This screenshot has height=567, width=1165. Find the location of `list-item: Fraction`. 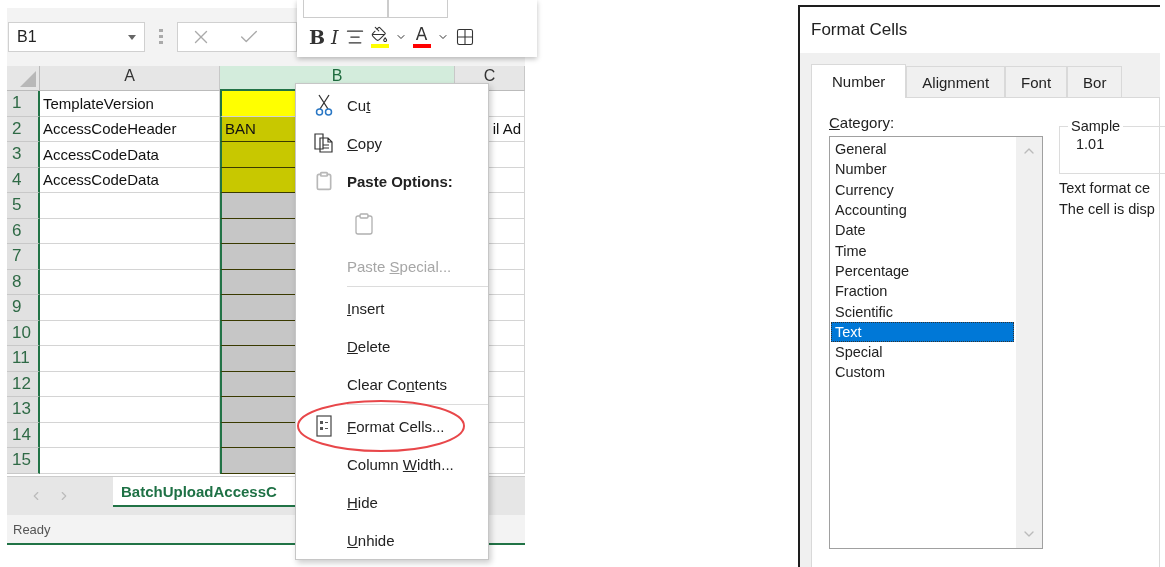

list-item: Fraction is located at coordinates (922, 291).